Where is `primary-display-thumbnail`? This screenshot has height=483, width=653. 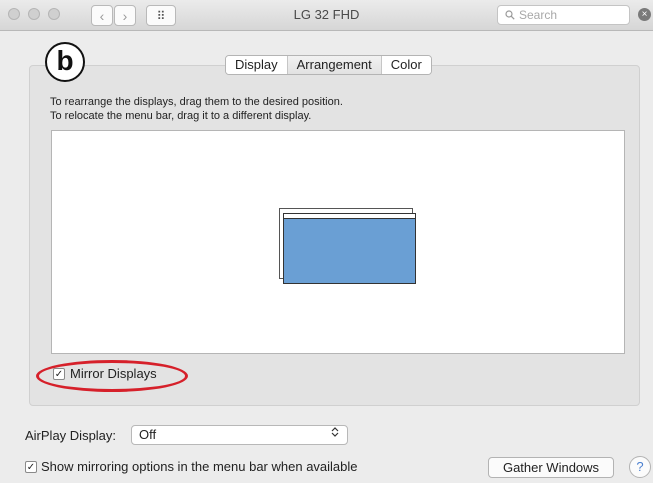 primary-display-thumbnail is located at coordinates (349, 248).